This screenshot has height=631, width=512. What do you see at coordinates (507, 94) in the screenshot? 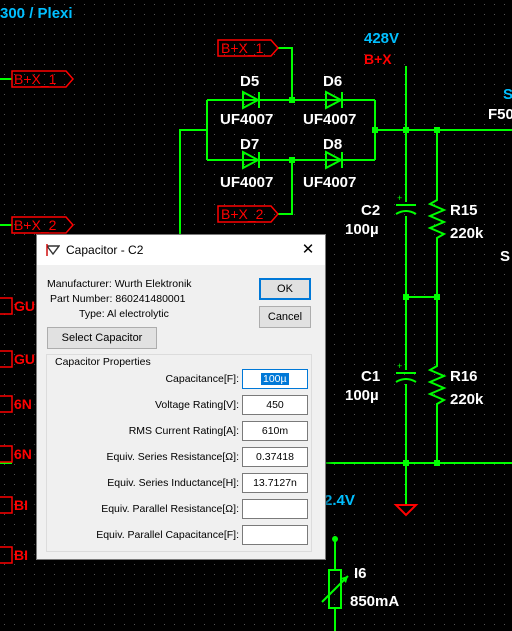
I see `edge-label-s1: S` at bounding box center [507, 94].